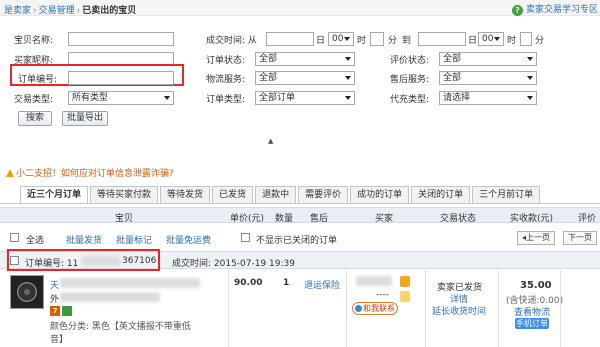  Describe the element at coordinates (55, 300) in the screenshot. I see `item-title-line2: 外` at that location.